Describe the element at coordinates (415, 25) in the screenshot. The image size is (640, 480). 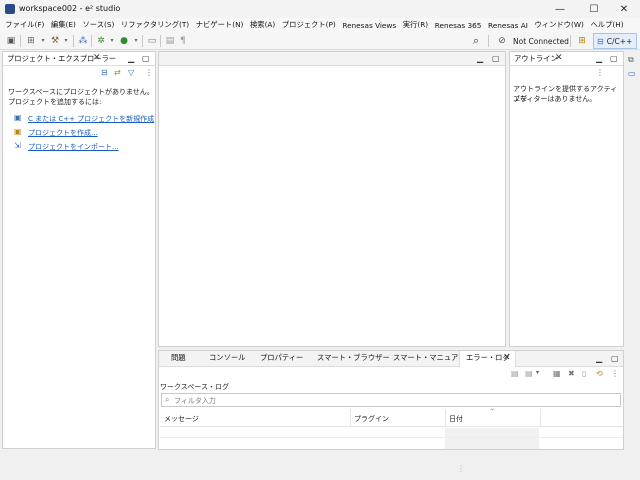
I see `menu-run: 実行(R)` at that location.